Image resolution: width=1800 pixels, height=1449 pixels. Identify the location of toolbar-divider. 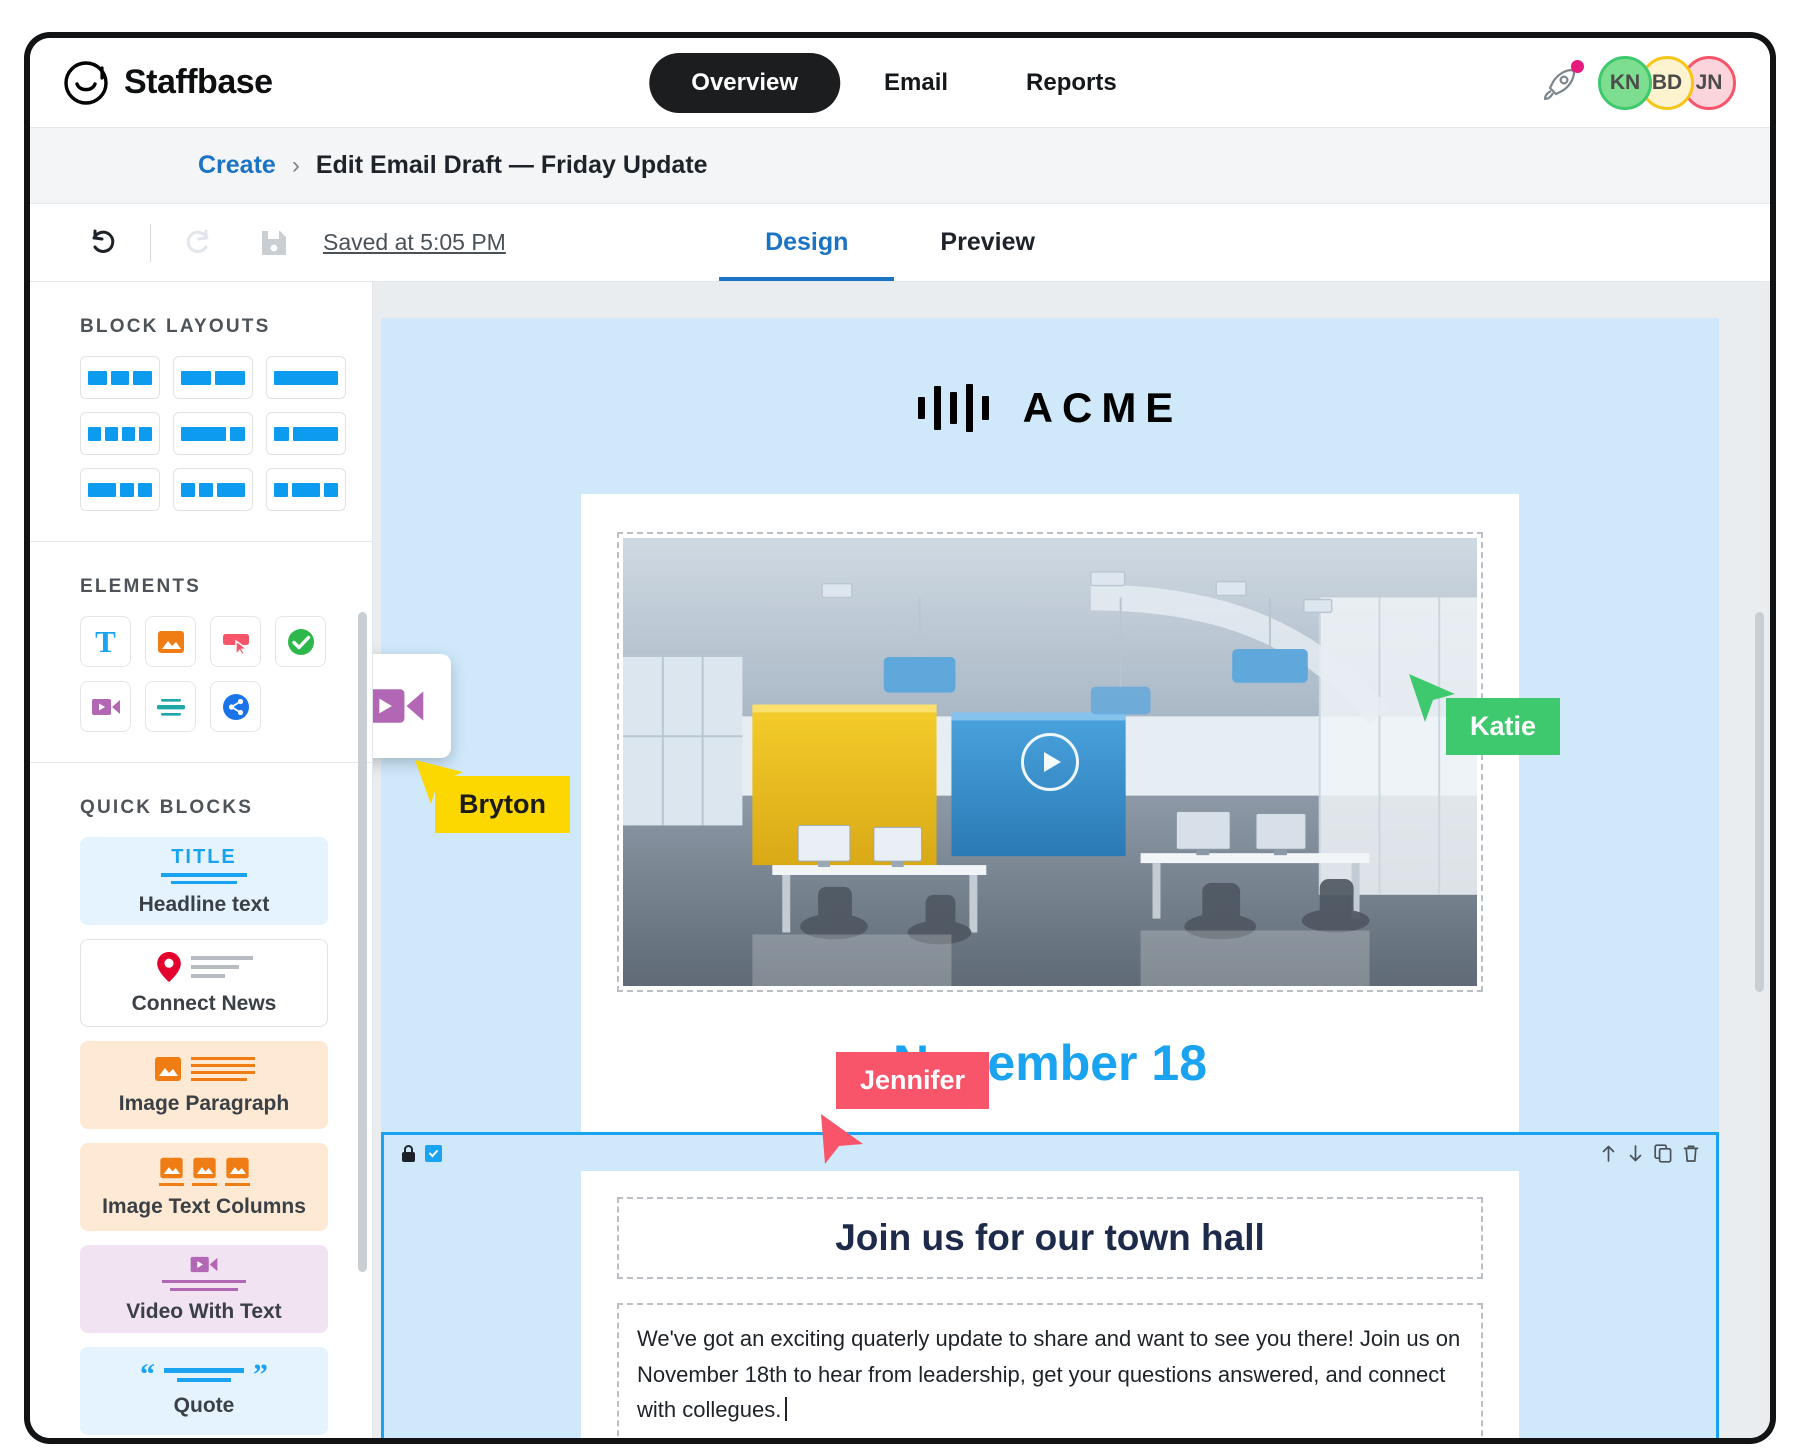
(150, 242).